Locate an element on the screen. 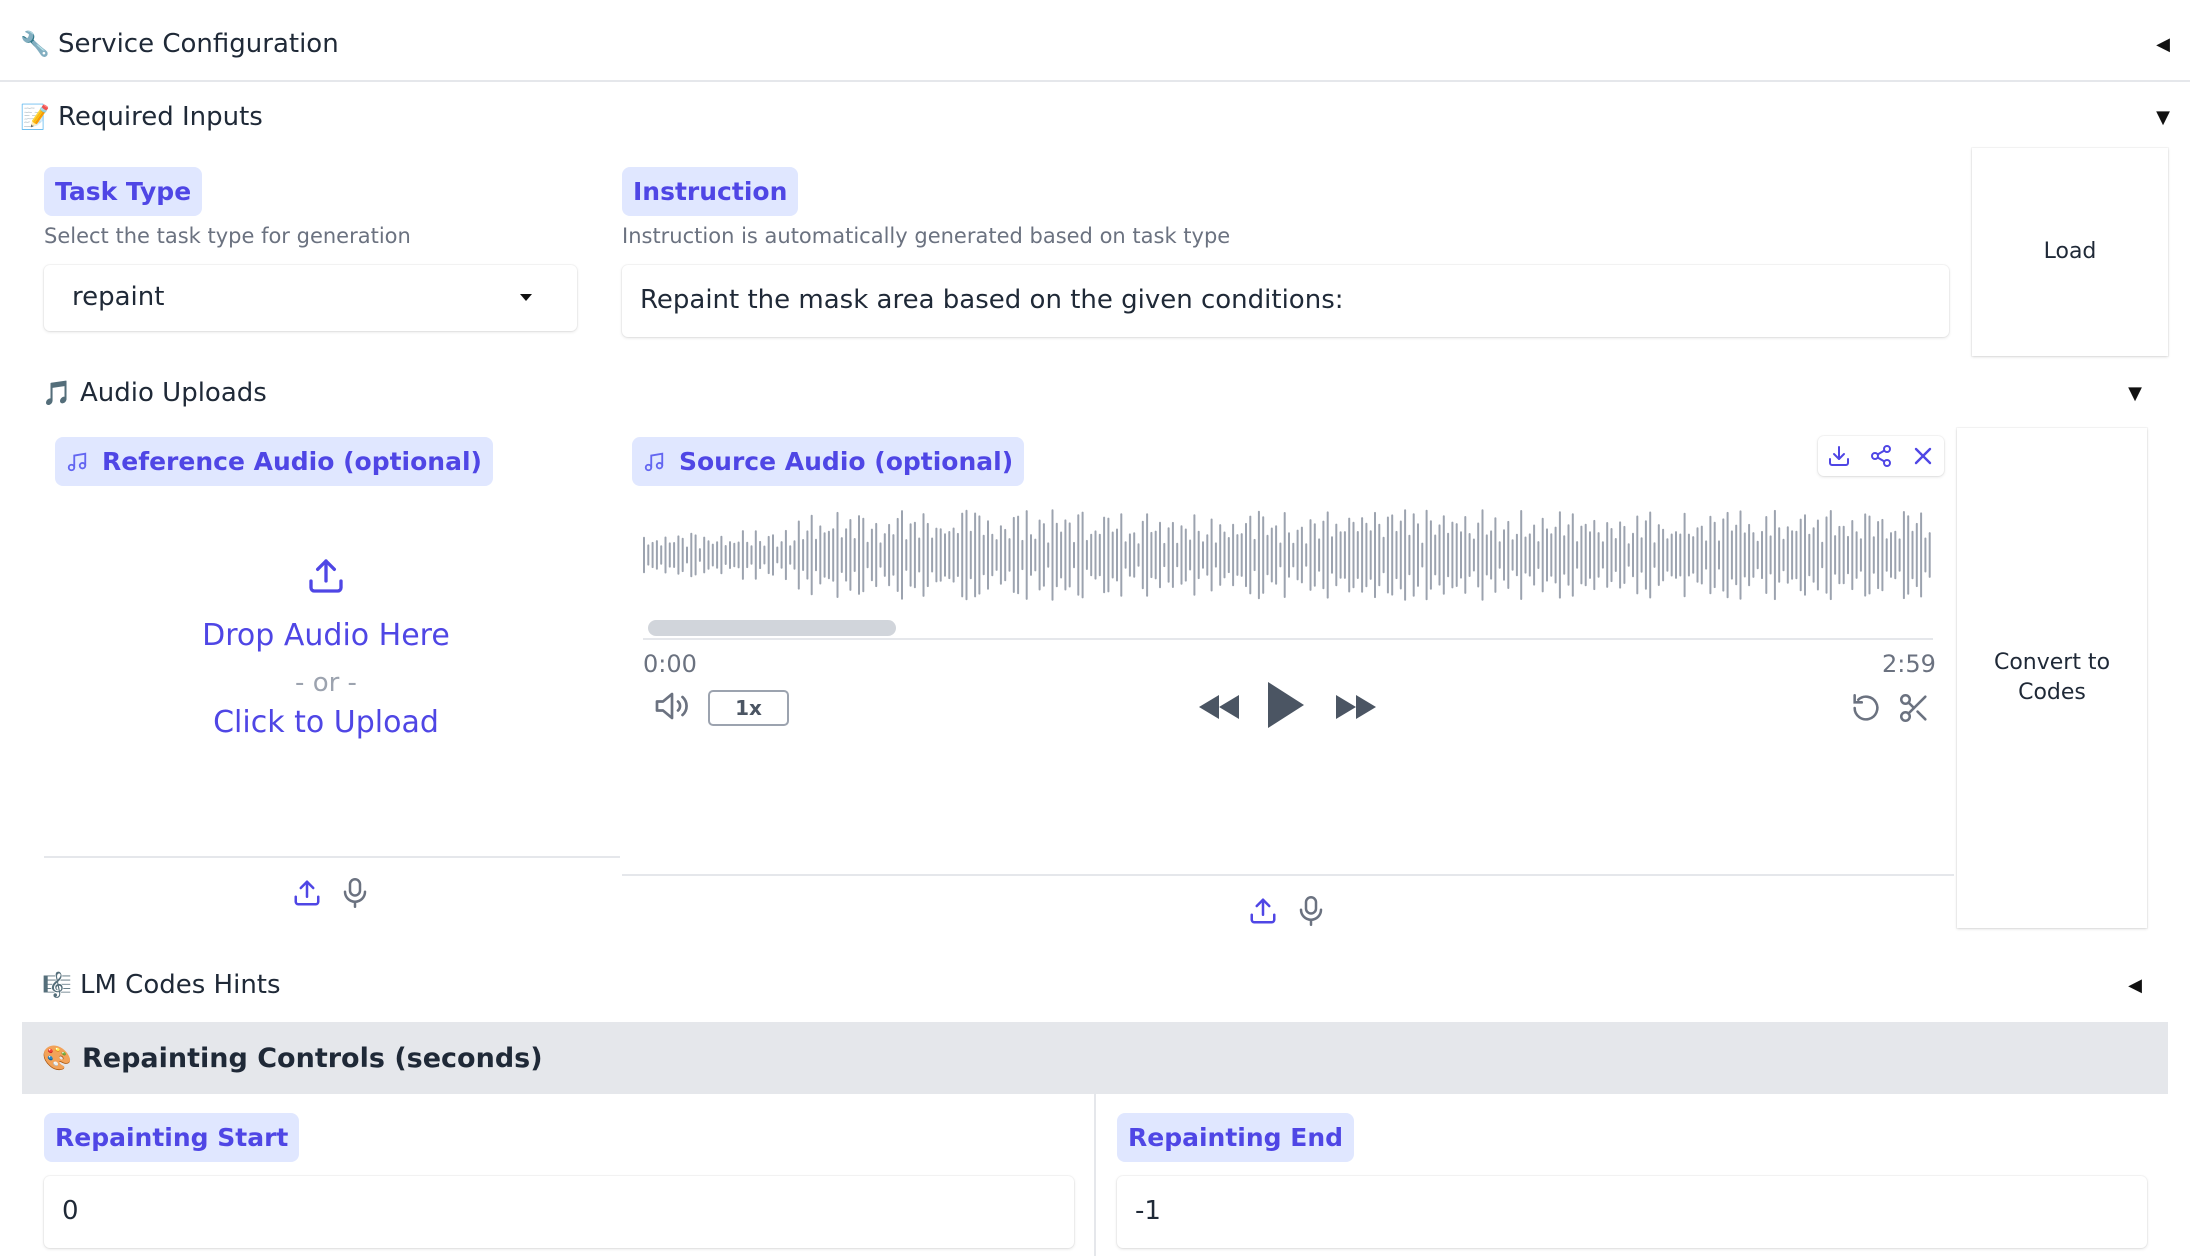  reference-audio-label: Reference Audio (optional) is located at coordinates (274, 461).